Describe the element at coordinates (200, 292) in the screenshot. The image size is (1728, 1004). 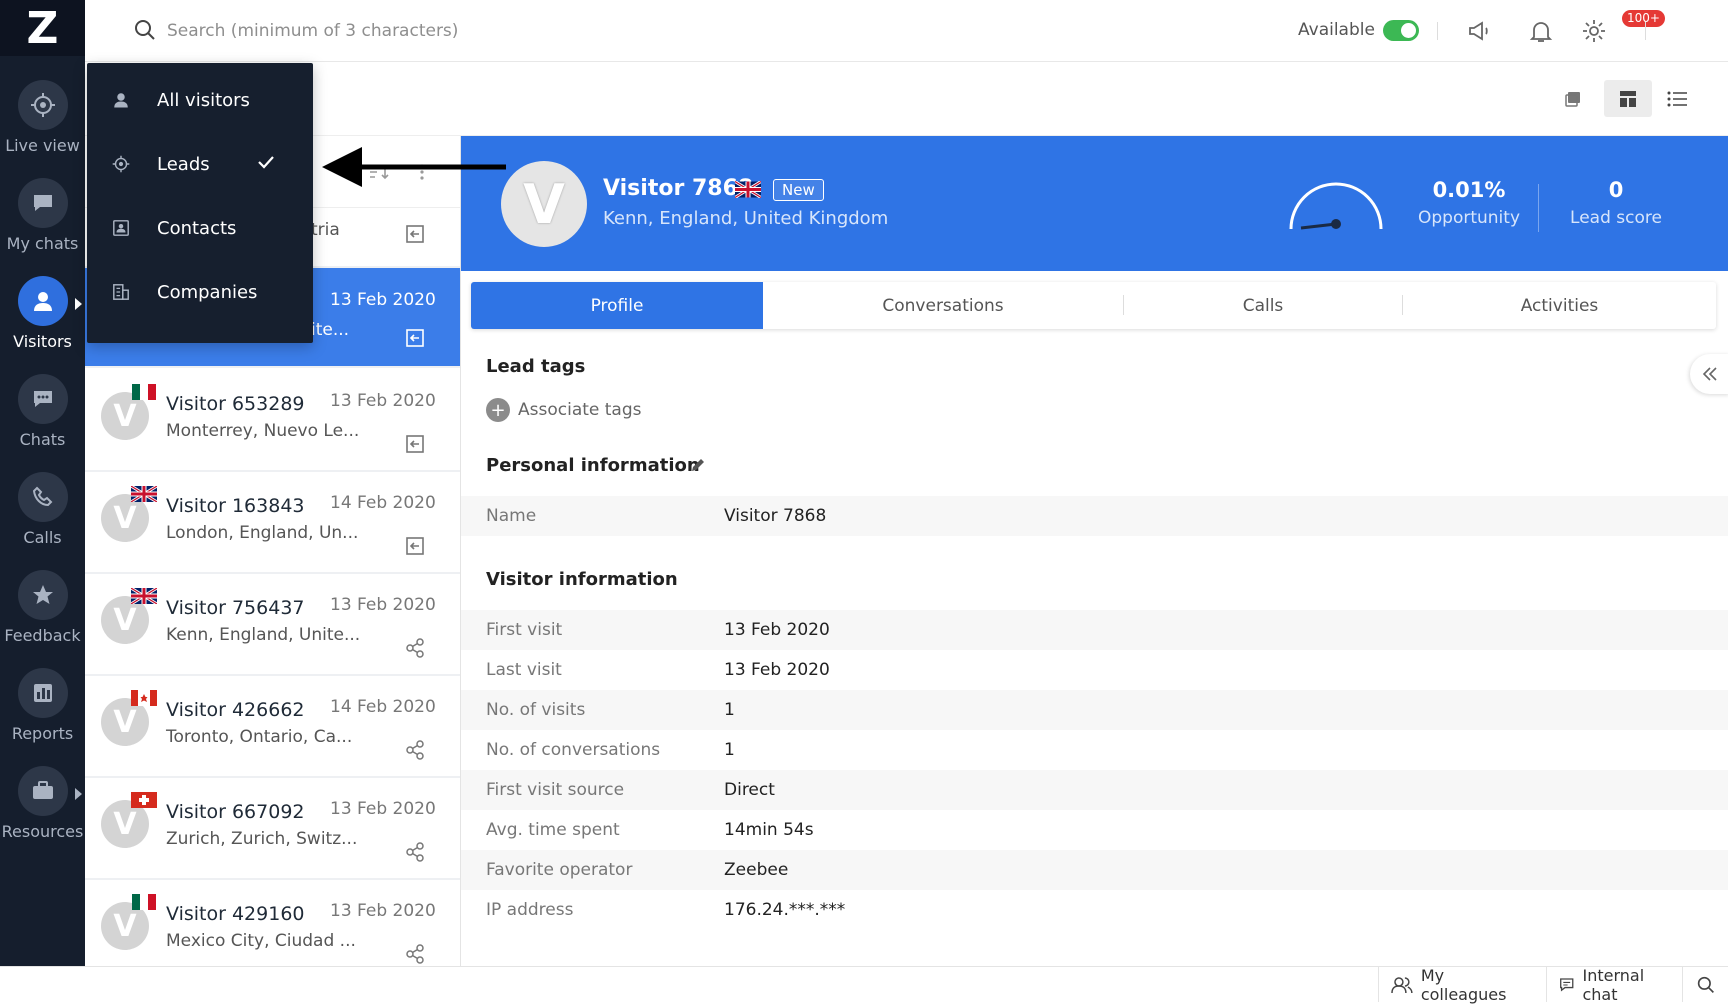
I see `menu-item-companies: Companies` at that location.